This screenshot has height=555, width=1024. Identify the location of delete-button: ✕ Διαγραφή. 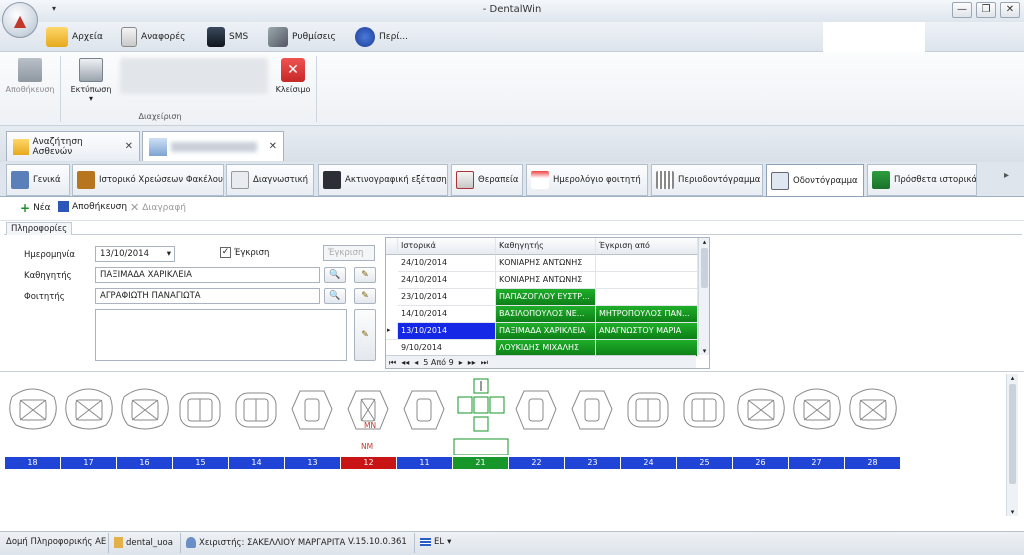
(158, 207).